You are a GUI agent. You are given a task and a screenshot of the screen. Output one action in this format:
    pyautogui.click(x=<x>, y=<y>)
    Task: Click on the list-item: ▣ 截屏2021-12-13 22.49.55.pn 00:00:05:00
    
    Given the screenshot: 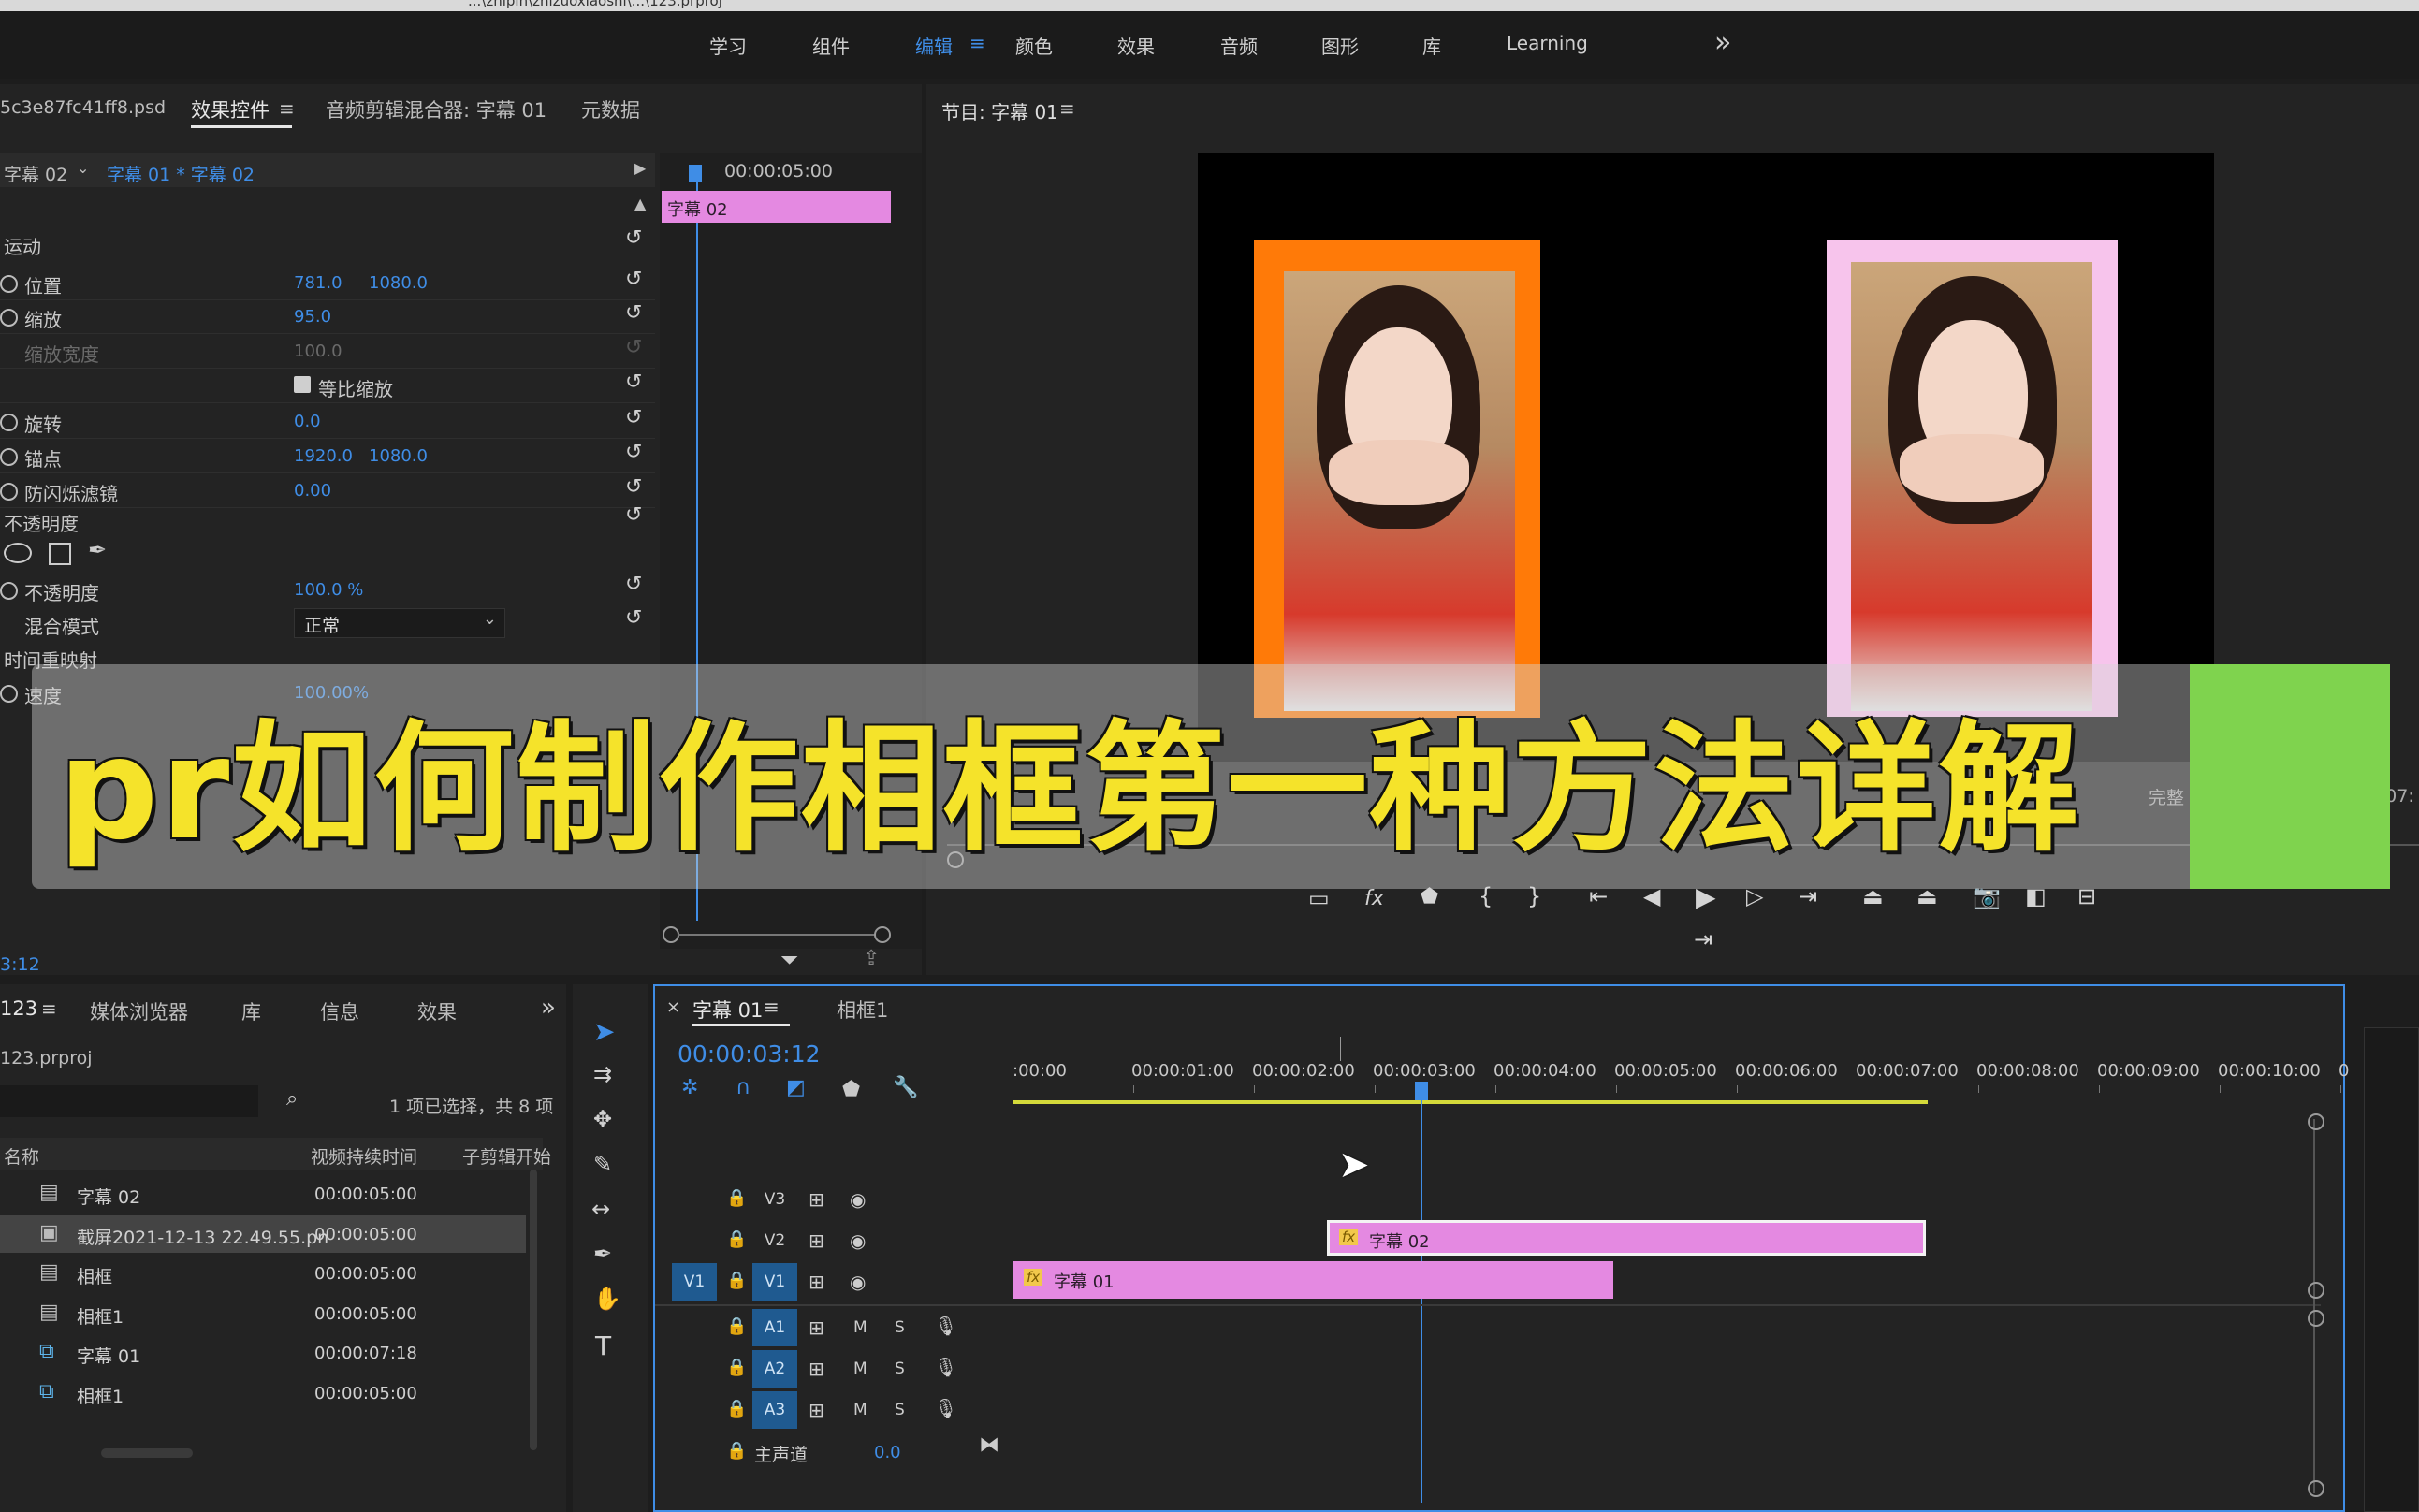 What is the action you would take?
    pyautogui.click(x=263, y=1233)
    